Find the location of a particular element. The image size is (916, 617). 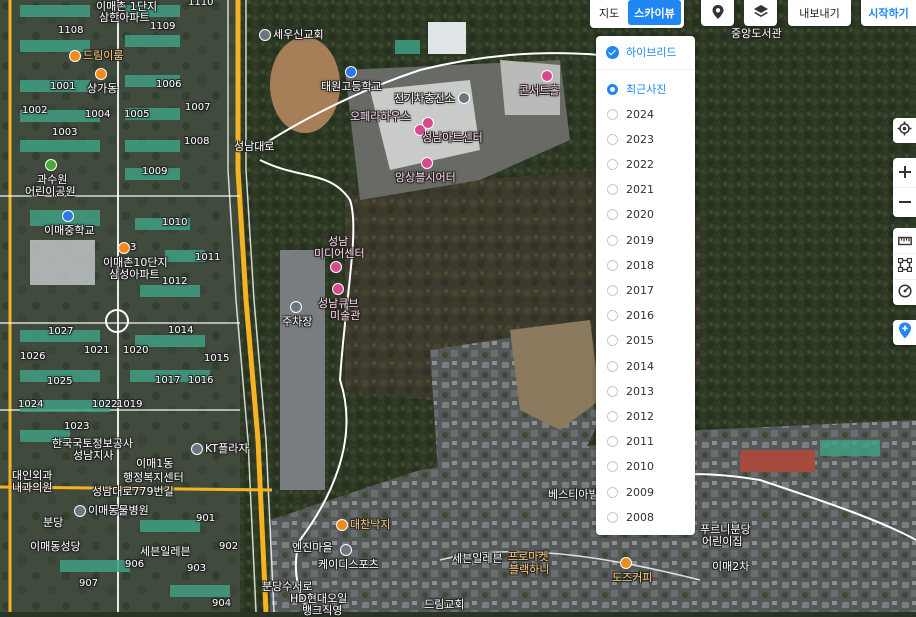

map-label: 드림이룸 is located at coordinates (103, 55).